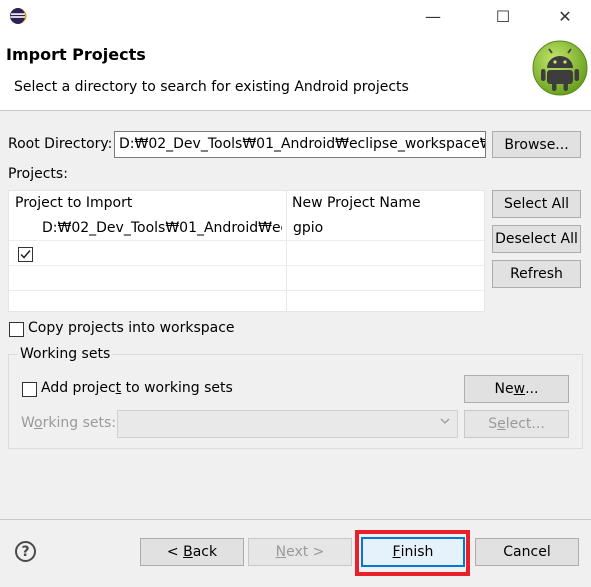 This screenshot has height=587, width=591. What do you see at coordinates (65, 354) in the screenshot?
I see `working-sets-group-title: Working sets` at bounding box center [65, 354].